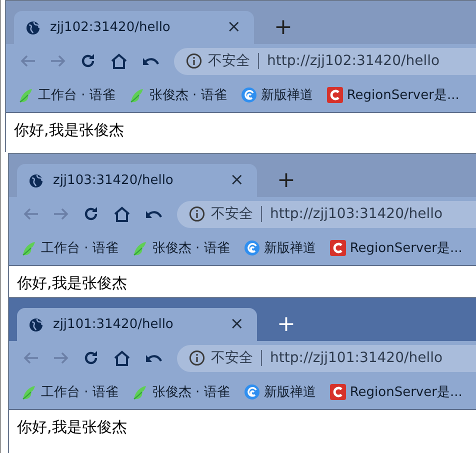  Describe the element at coordinates (356, 214) in the screenshot. I see `url-text: http://zjj103:31420/hello` at that location.